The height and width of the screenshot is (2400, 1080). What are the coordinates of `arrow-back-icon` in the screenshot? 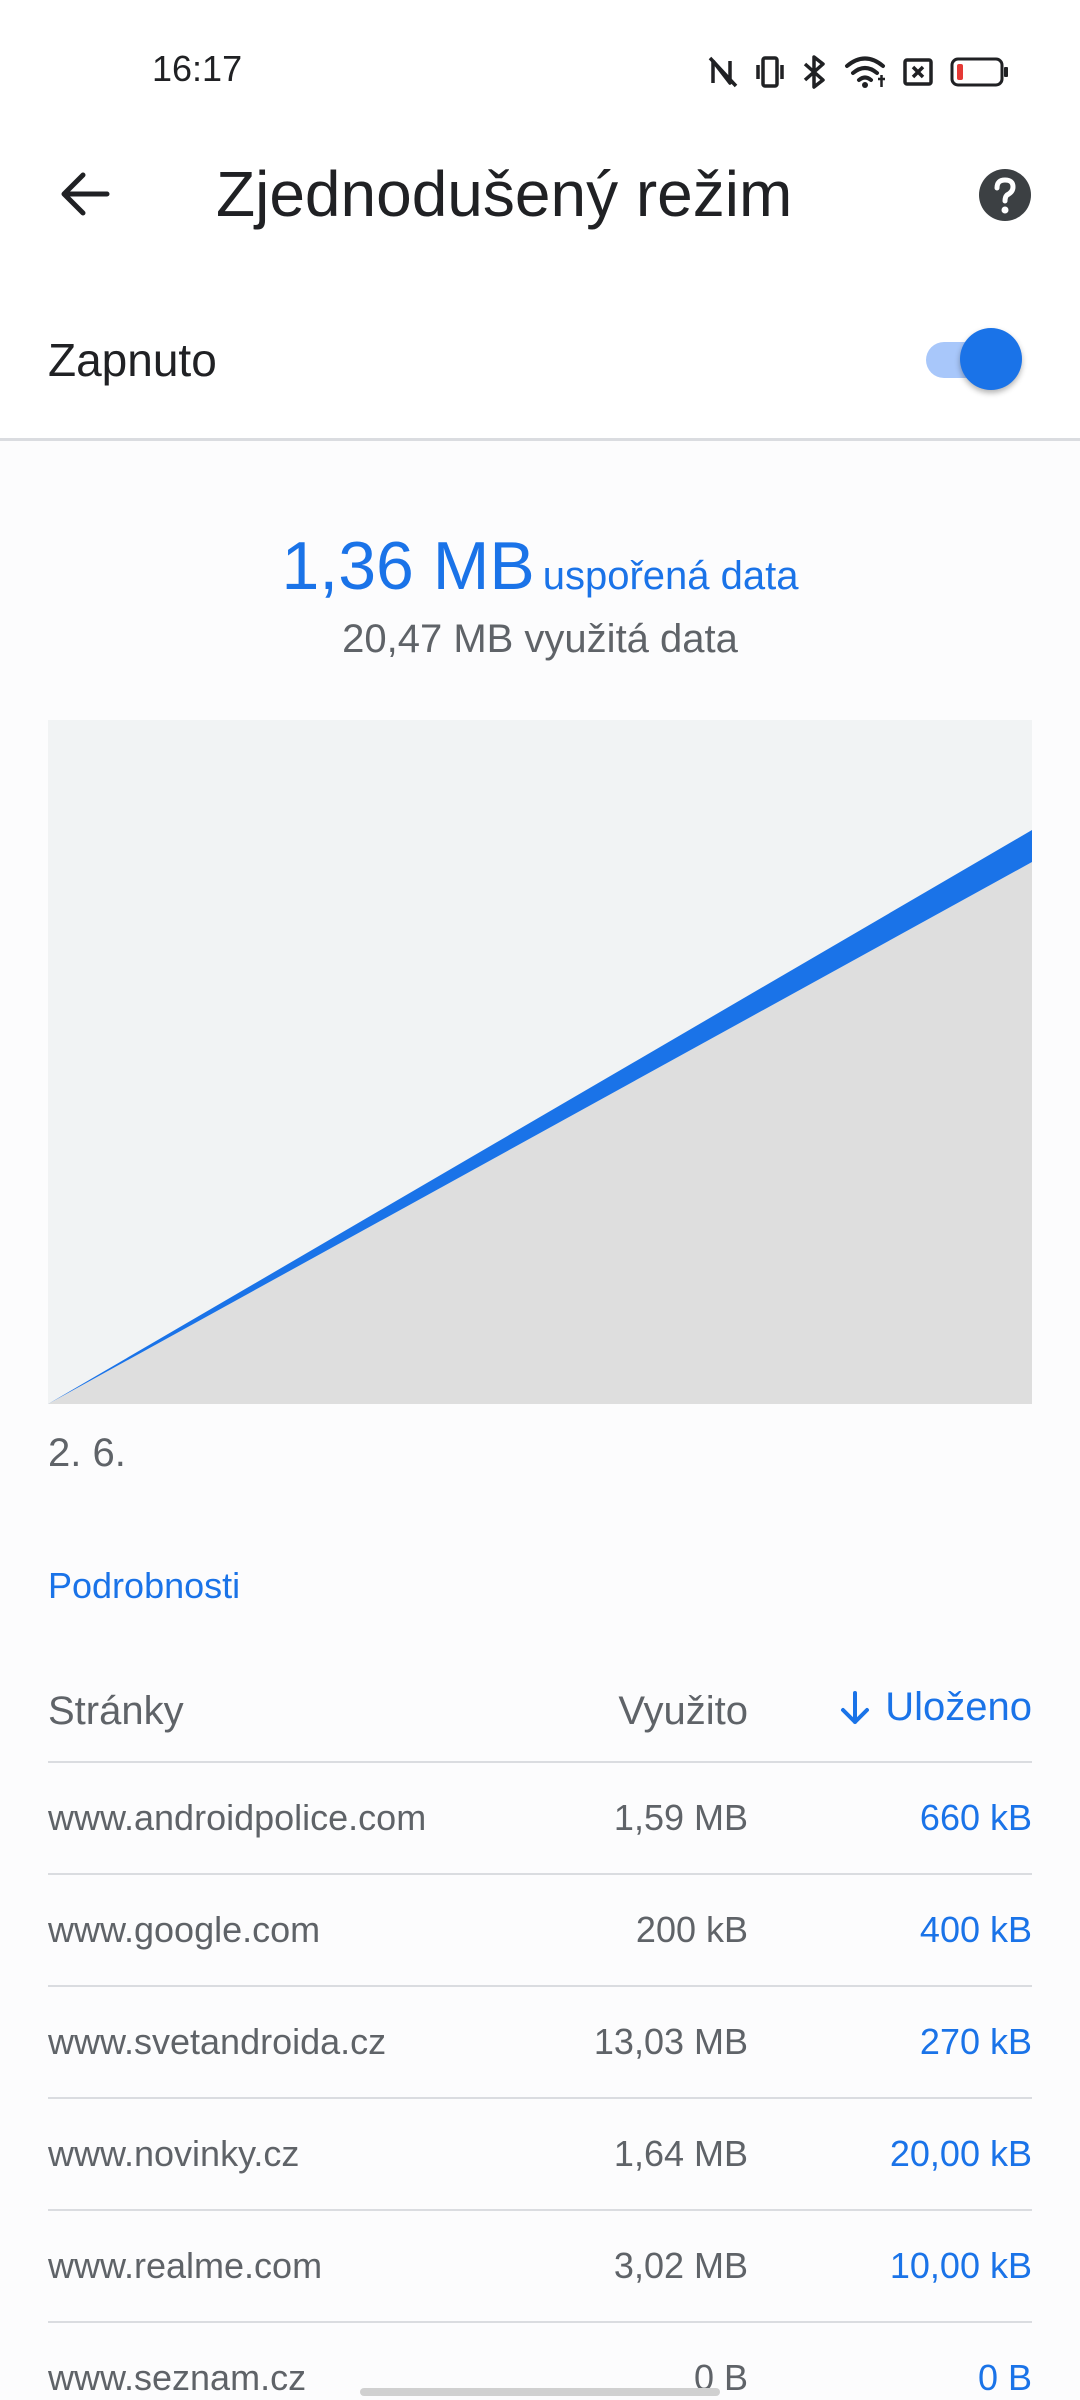 It's located at (85, 194).